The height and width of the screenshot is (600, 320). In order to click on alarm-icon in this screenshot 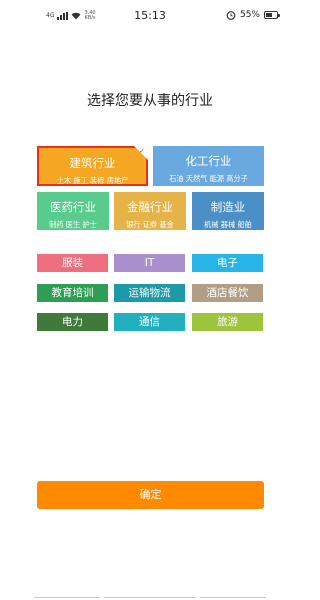, I will do `click(231, 15)`.